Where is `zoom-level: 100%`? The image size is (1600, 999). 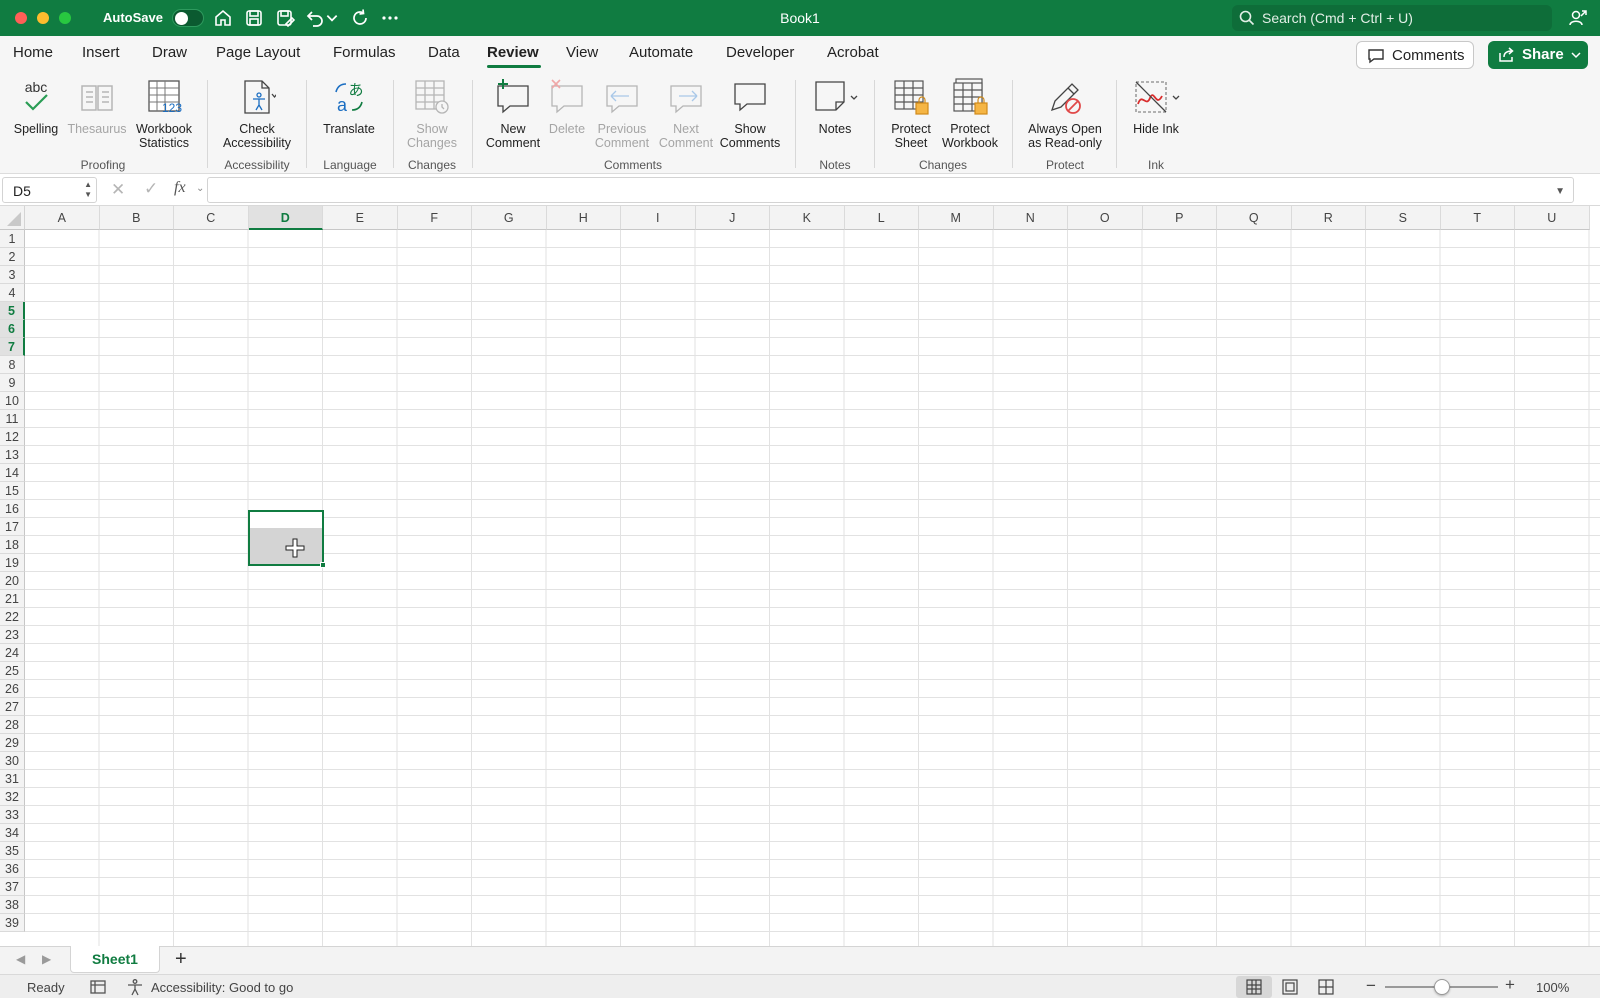 zoom-level: 100% is located at coordinates (1552, 987).